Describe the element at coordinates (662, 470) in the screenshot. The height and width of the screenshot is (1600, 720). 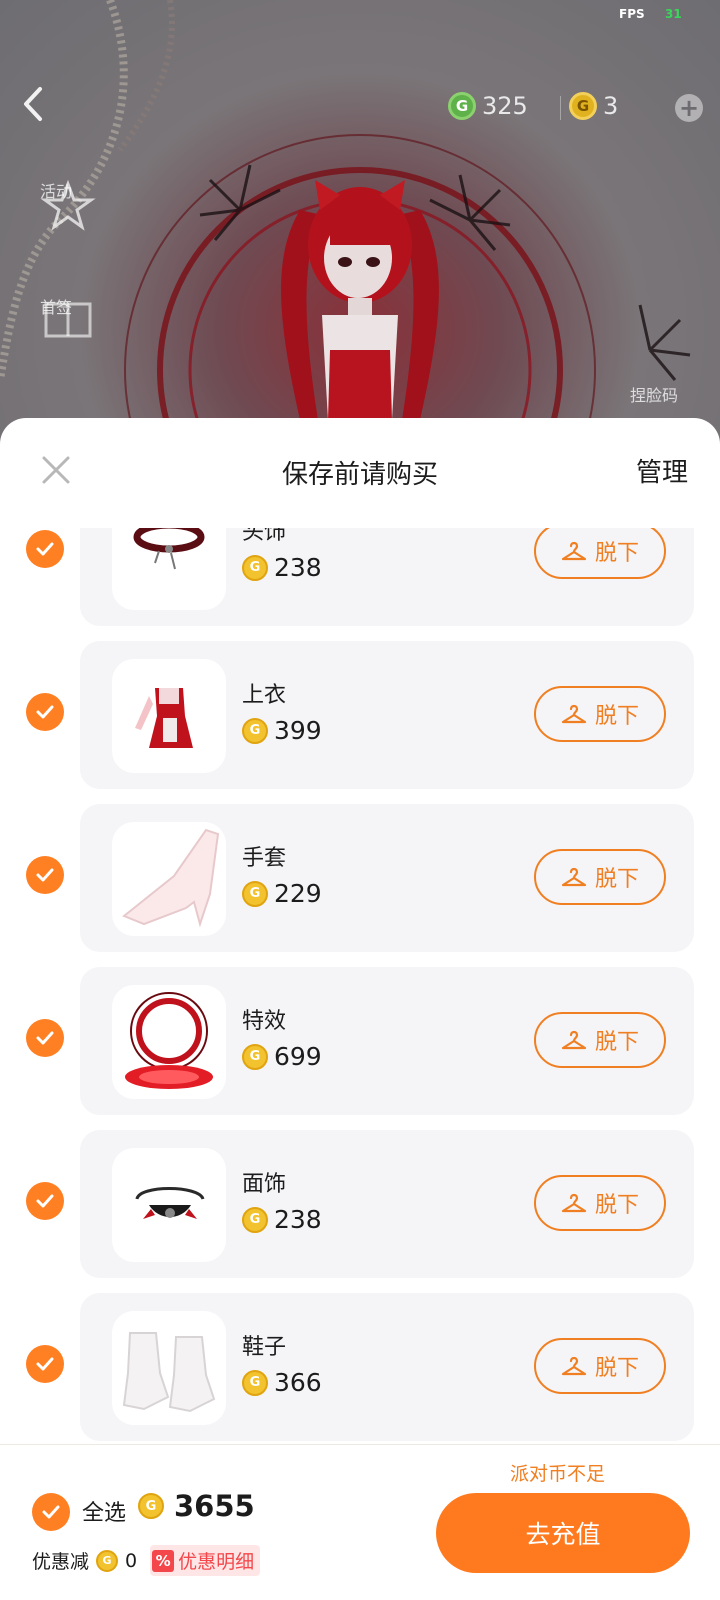
I see `manage-button: 管理` at that location.